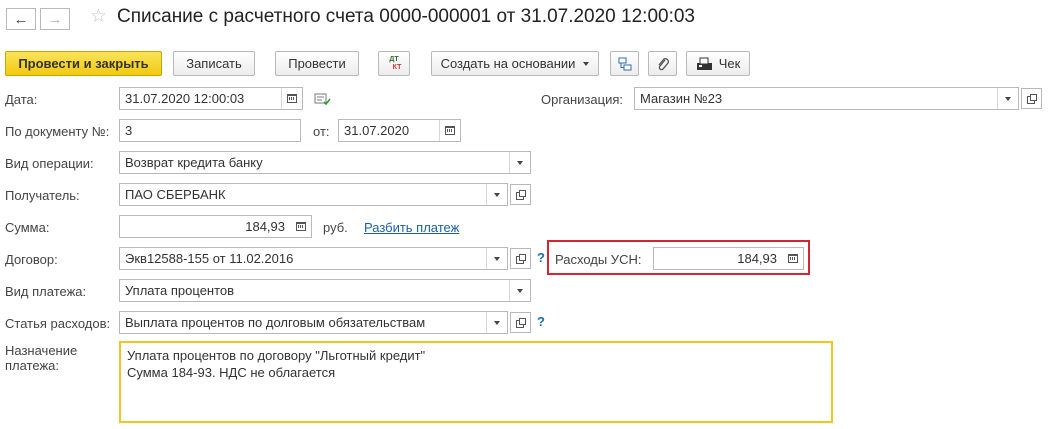 This screenshot has height=429, width=1048. What do you see at coordinates (541, 321) in the screenshot?
I see `expense-item-help-icon: ?` at bounding box center [541, 321].